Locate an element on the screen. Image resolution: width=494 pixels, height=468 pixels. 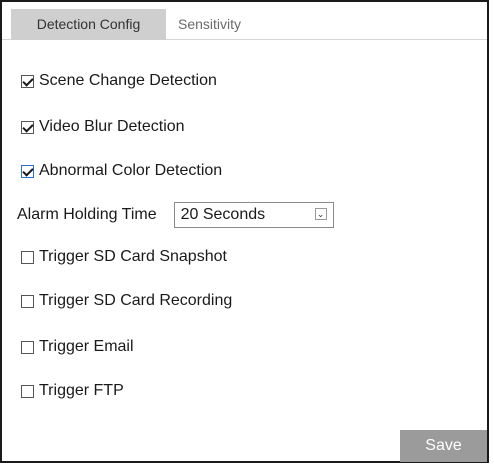
option-video-blur: Video Blur Detection is located at coordinates (103, 127).